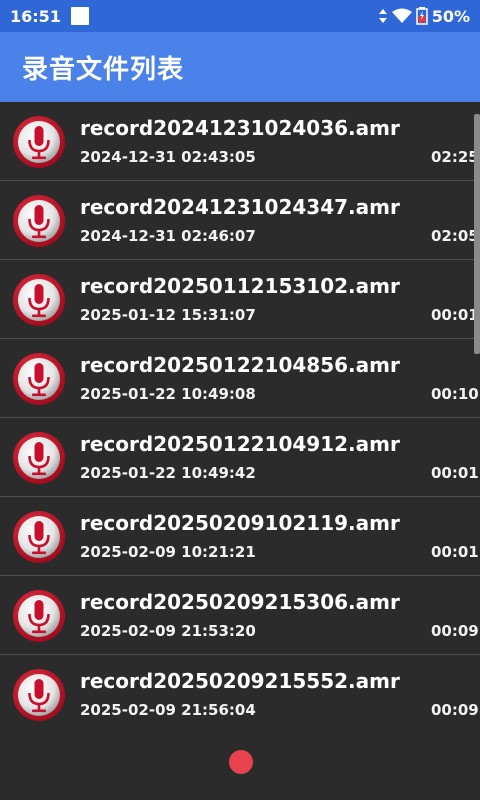 The image size is (480, 800). Describe the element at coordinates (450, 16) in the screenshot. I see `battery-percent: 50%` at that location.